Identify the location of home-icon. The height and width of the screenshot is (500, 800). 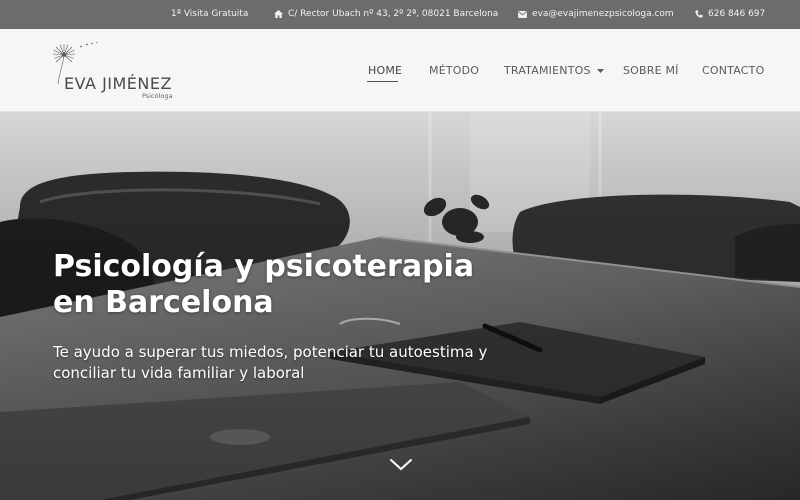
(278, 14).